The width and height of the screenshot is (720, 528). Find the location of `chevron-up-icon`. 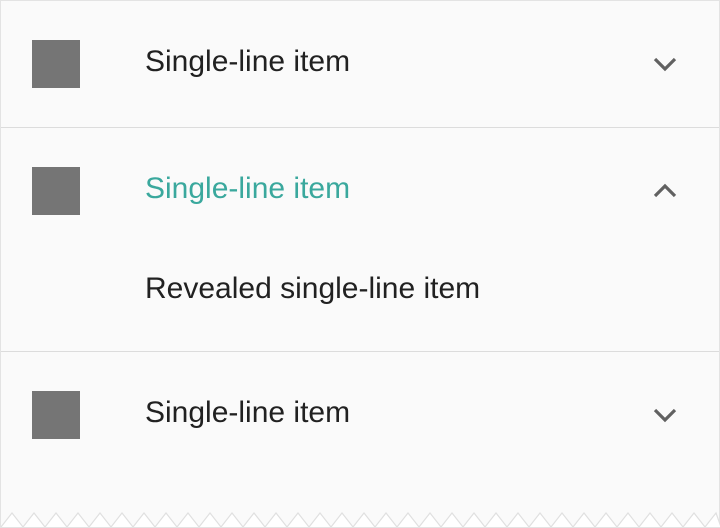

chevron-up-icon is located at coordinates (665, 191).